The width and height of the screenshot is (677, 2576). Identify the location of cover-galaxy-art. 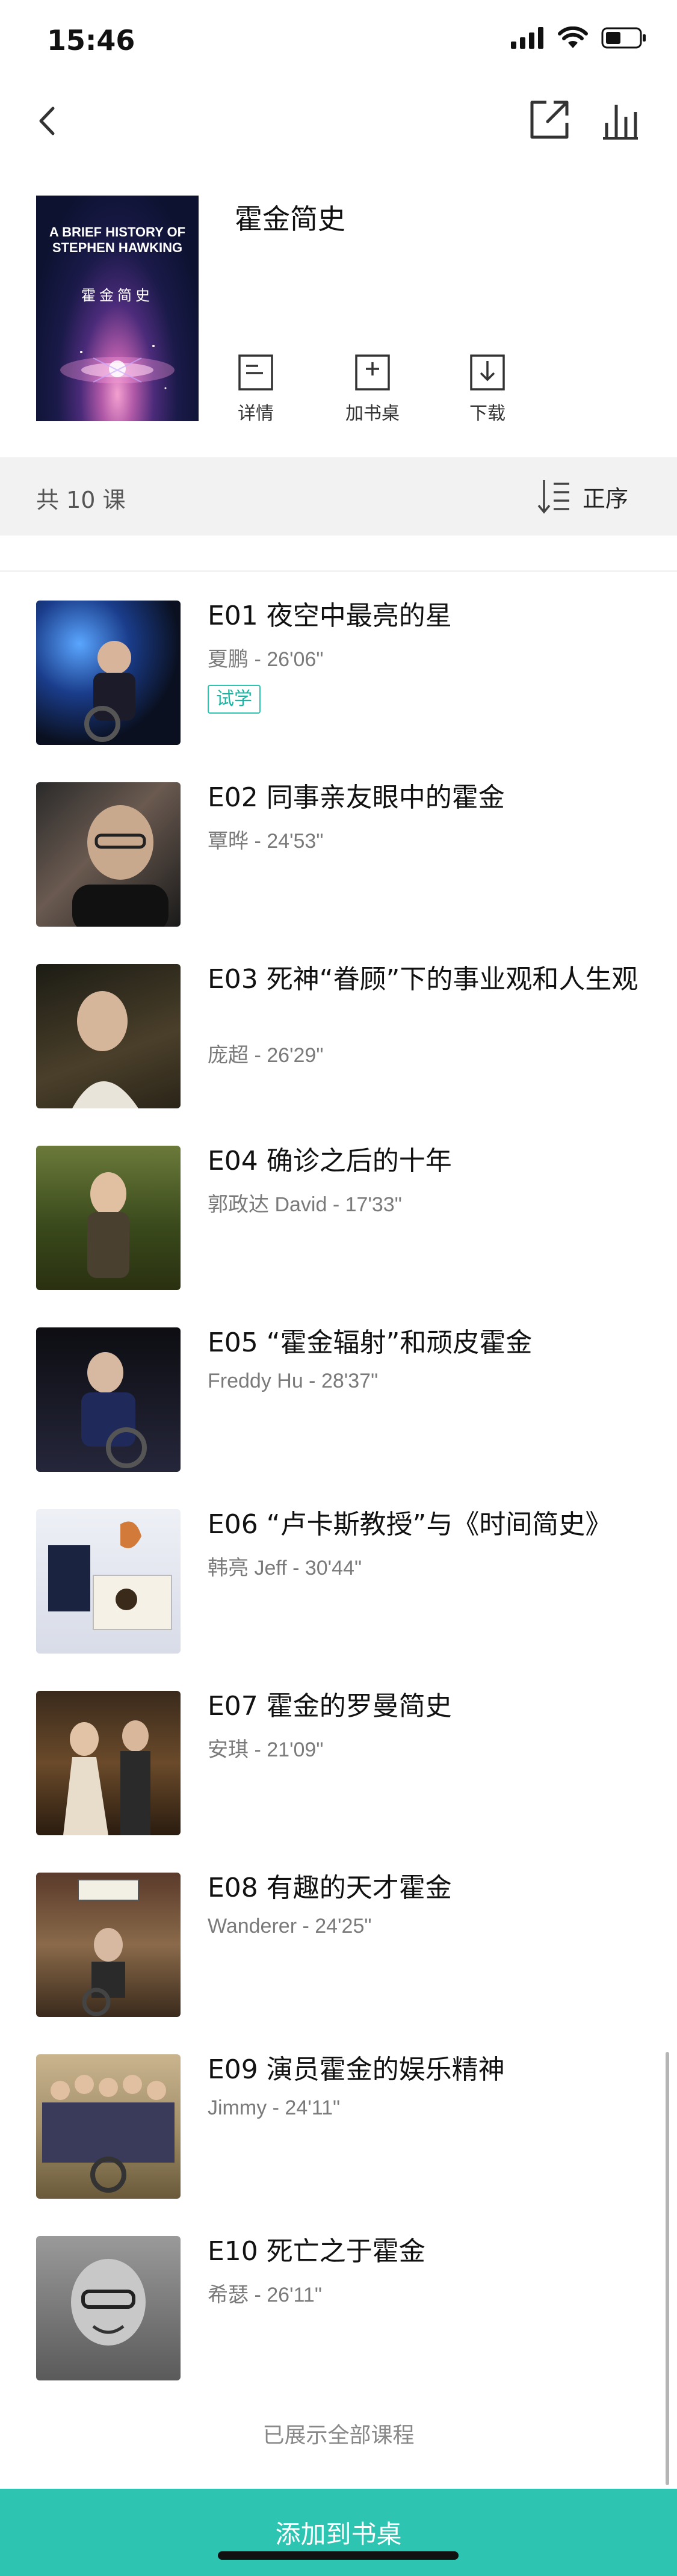
(117, 367).